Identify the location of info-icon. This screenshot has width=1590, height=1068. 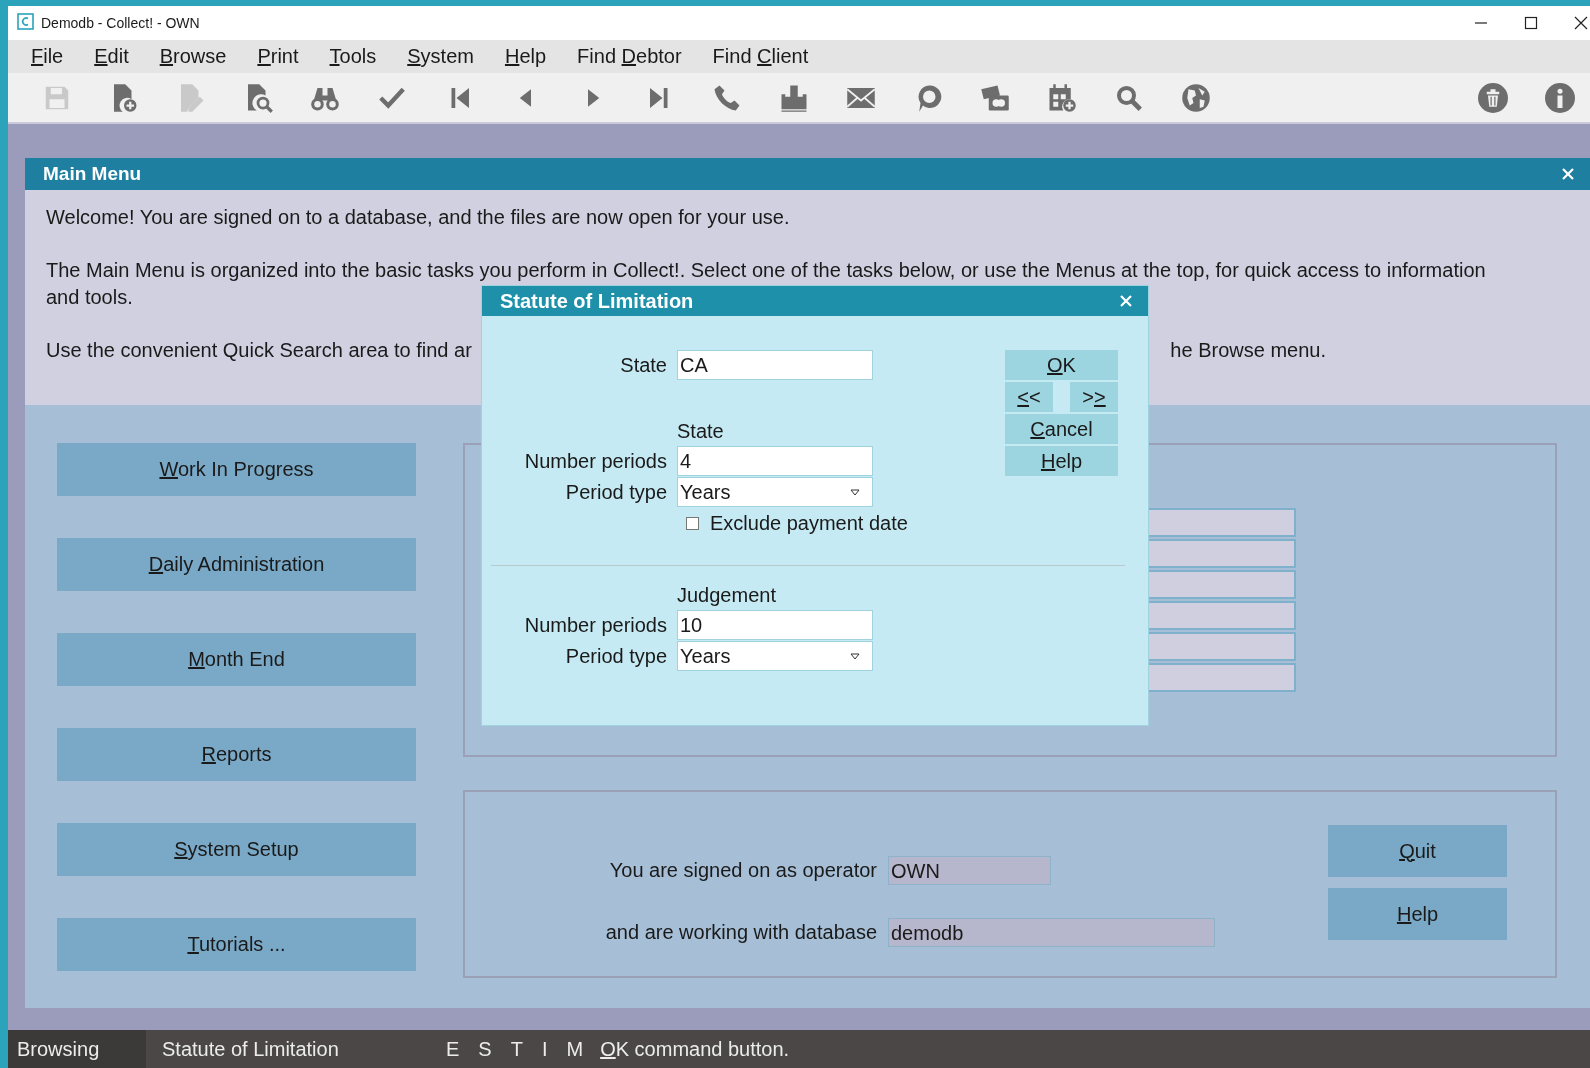
(1560, 97).